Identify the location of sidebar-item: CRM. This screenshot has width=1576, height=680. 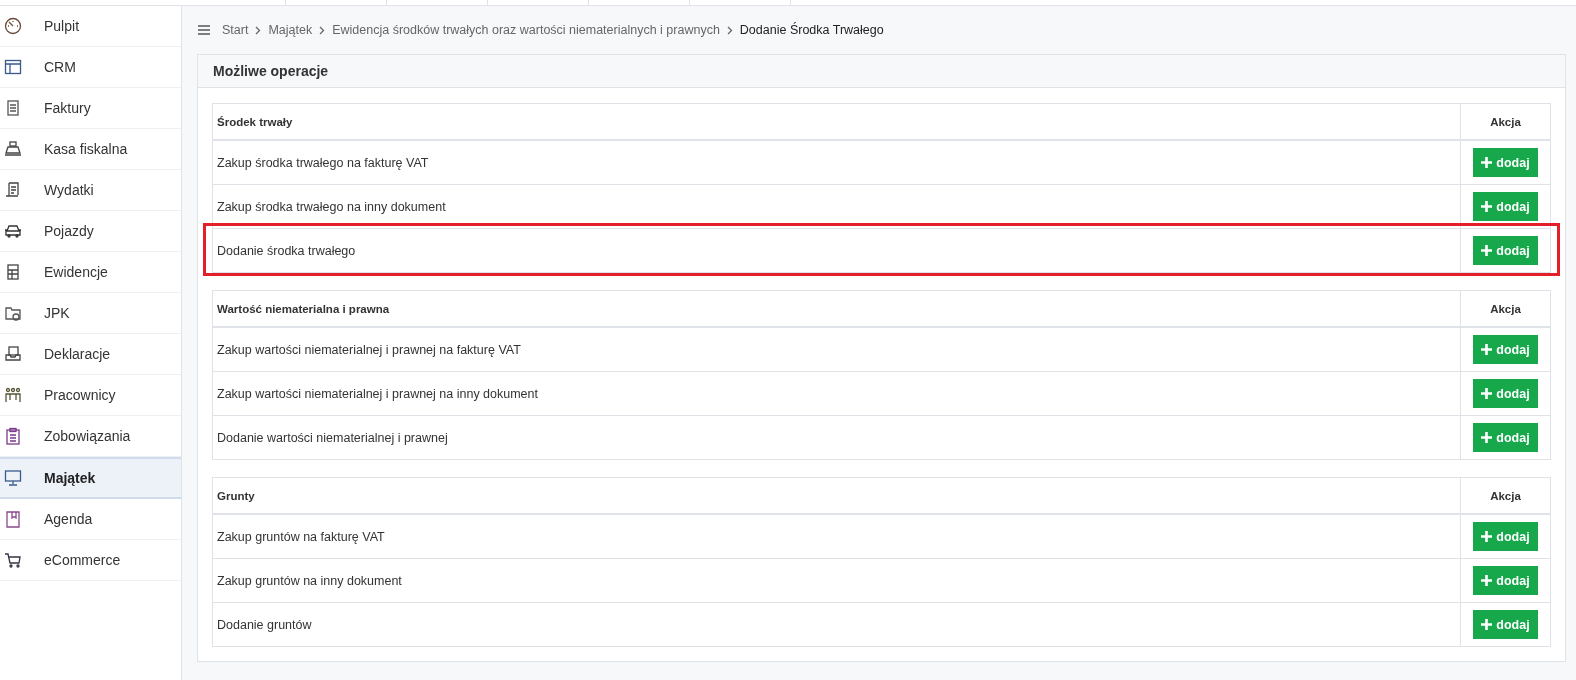
(90, 67).